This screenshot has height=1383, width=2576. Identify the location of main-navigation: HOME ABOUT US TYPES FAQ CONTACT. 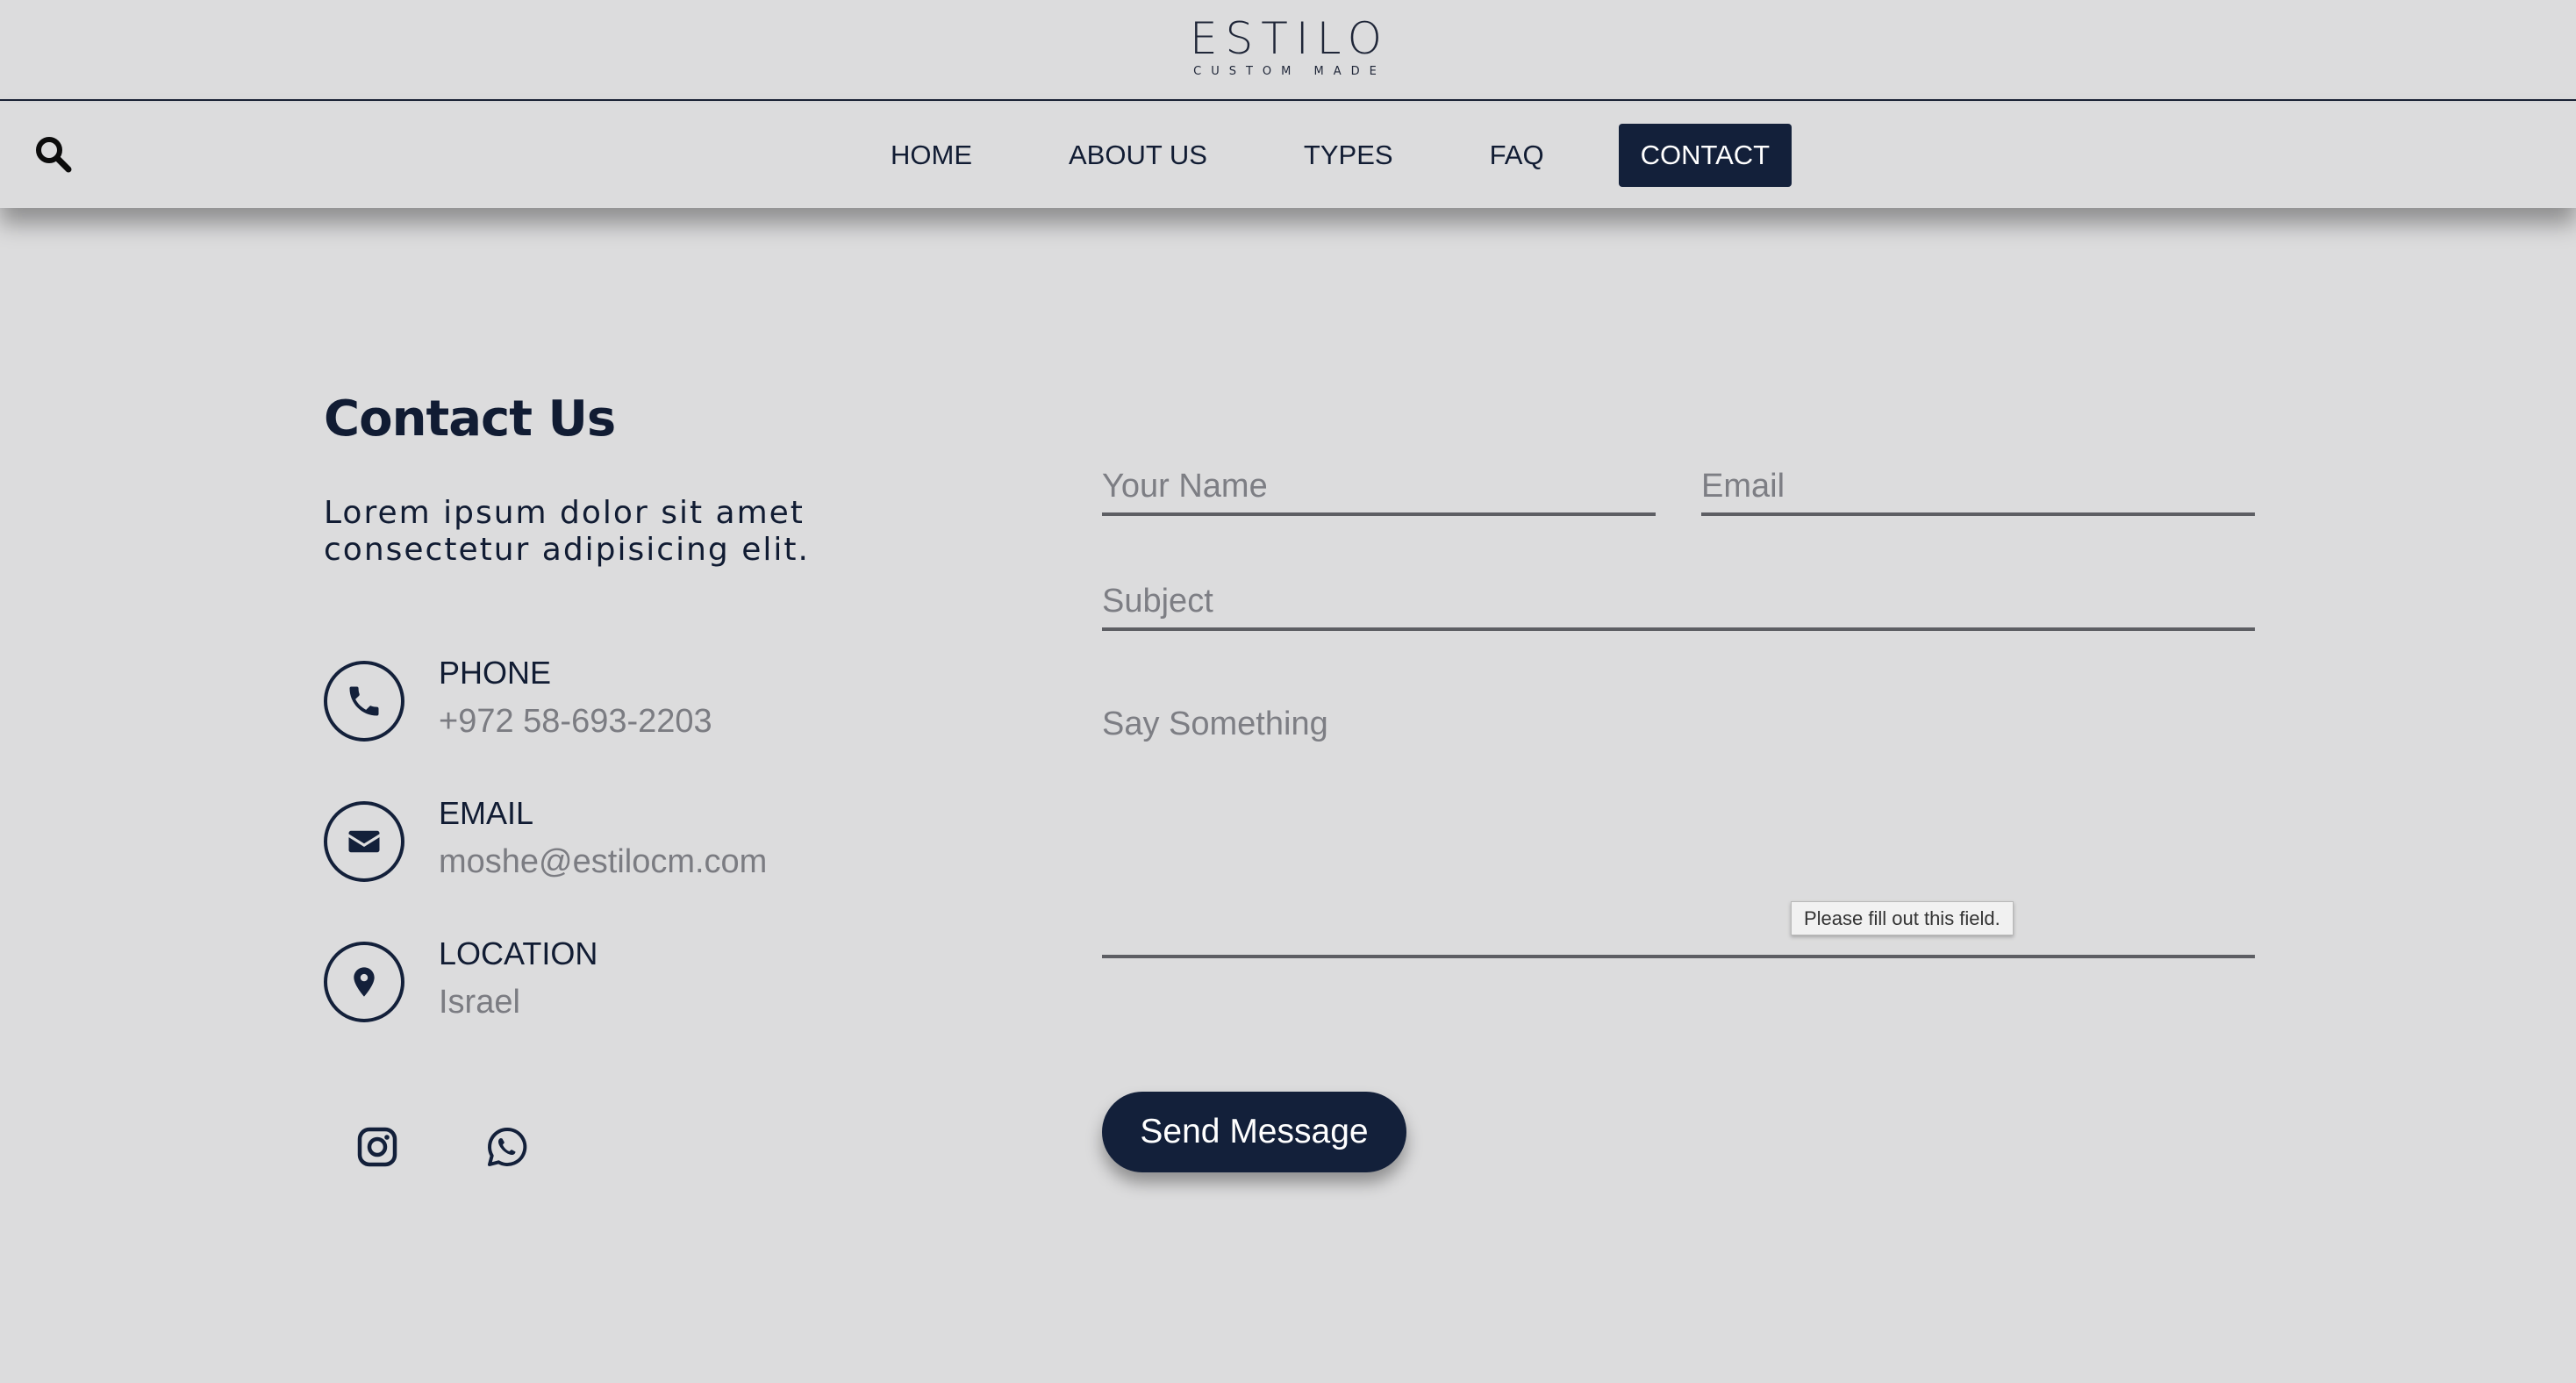
(1288, 155).